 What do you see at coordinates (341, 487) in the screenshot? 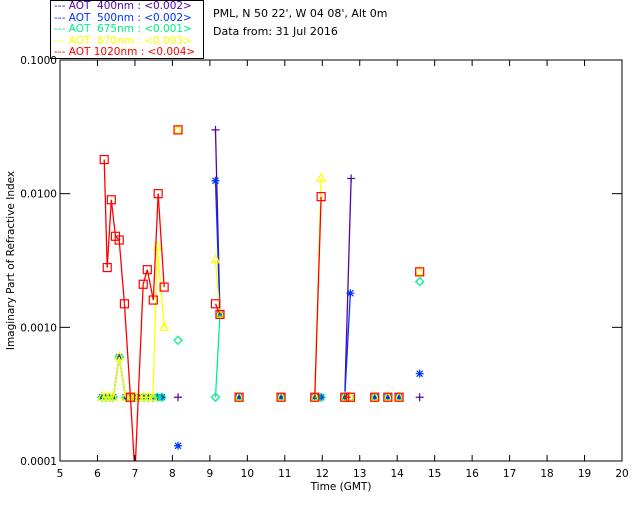
I see `x-axis-label: Time (GMT)` at bounding box center [341, 487].